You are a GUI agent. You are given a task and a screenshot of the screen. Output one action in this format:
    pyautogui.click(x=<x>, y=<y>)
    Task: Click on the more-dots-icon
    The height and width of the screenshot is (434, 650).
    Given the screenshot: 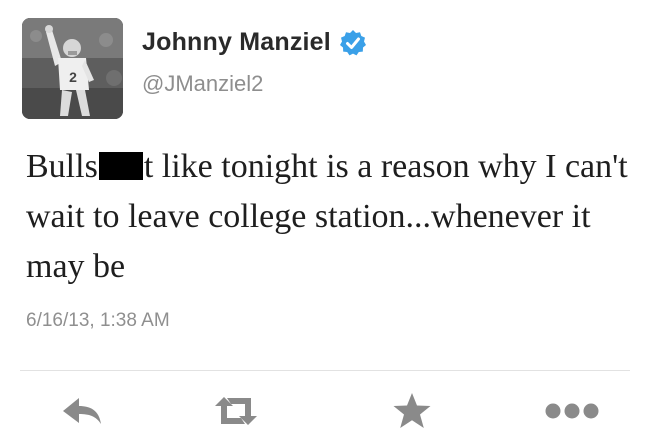 What is the action you would take?
    pyautogui.click(x=572, y=411)
    